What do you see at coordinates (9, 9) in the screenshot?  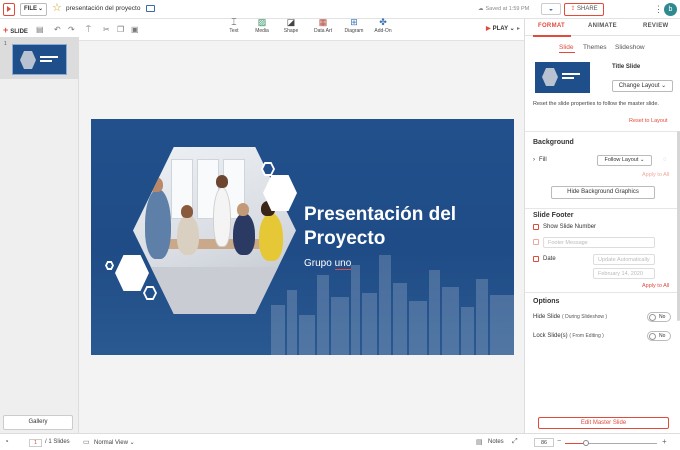 I see `app-logo-icon` at bounding box center [9, 9].